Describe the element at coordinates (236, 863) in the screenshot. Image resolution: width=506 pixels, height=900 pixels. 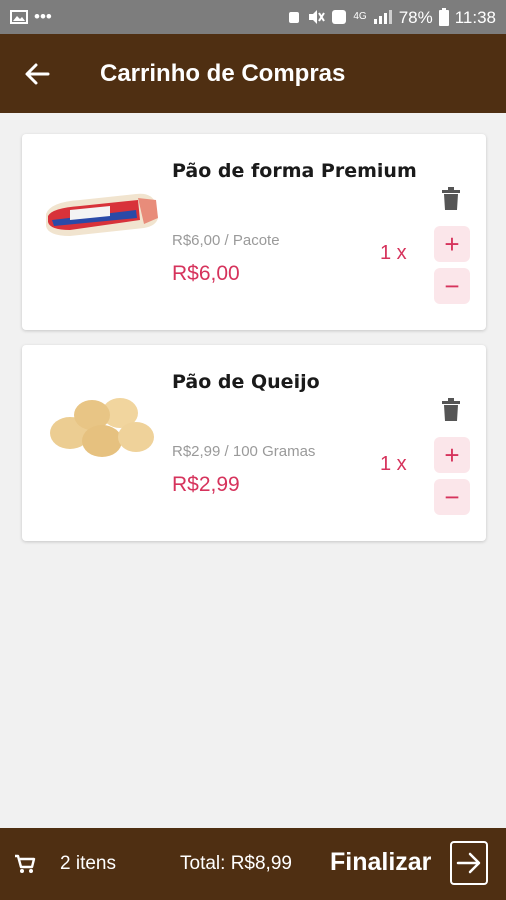
I see `cart-total: Total: R$8,99` at that location.